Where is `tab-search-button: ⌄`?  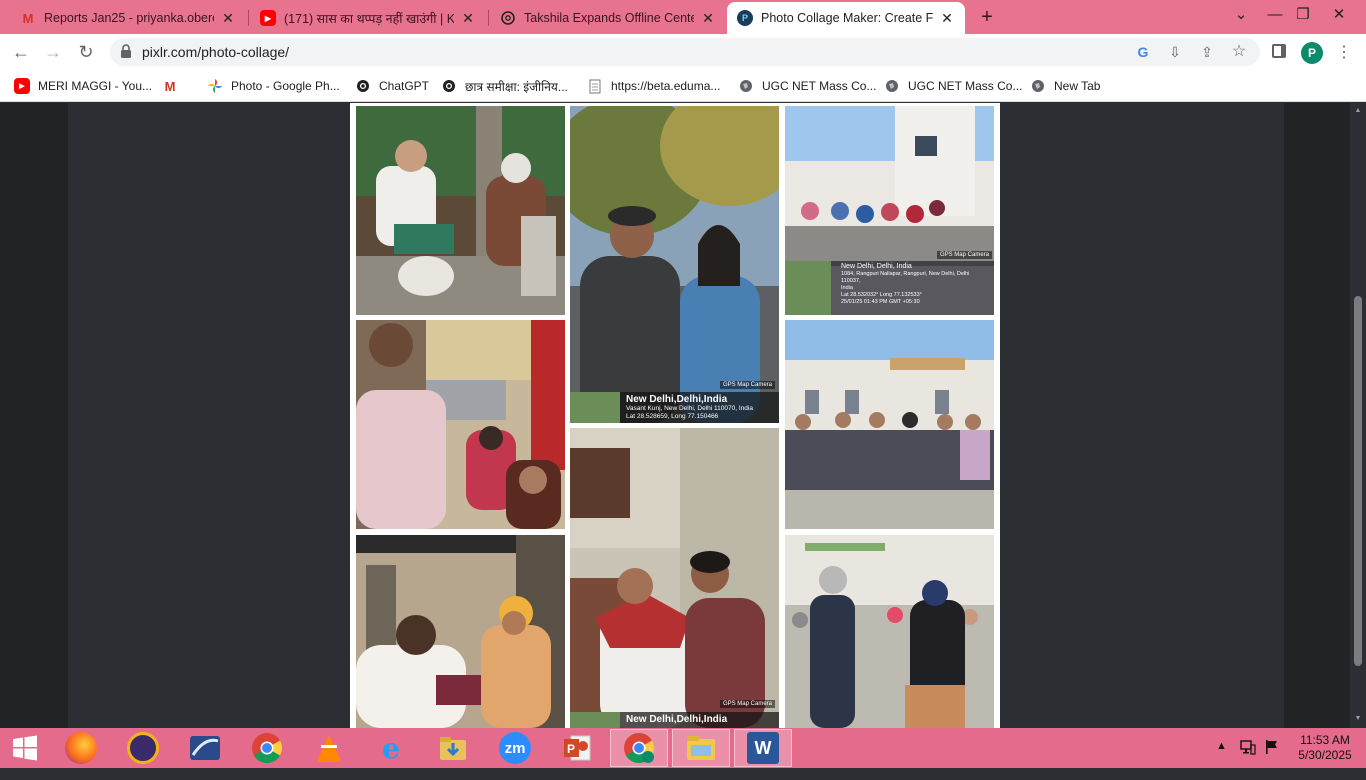 tab-search-button: ⌄ is located at coordinates (1241, 17).